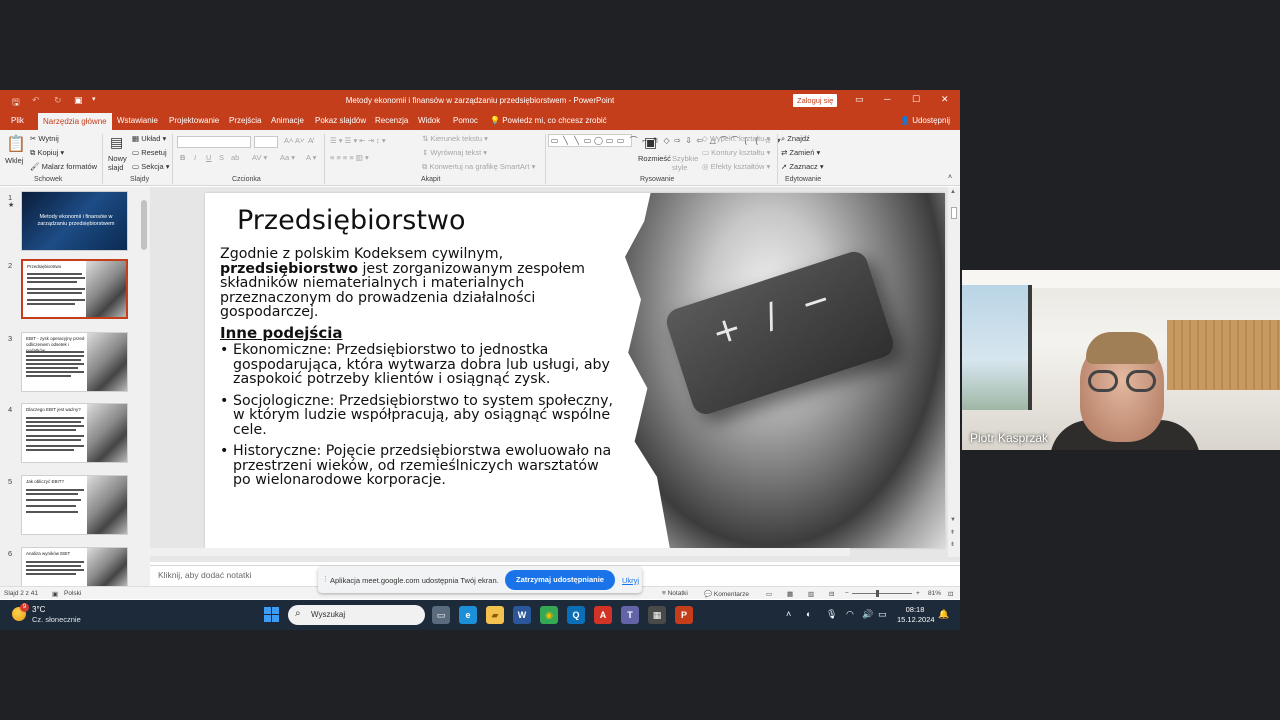  I want to click on align-text-button: ⇕ Wyrównaj tekst ▾, so click(454, 152).